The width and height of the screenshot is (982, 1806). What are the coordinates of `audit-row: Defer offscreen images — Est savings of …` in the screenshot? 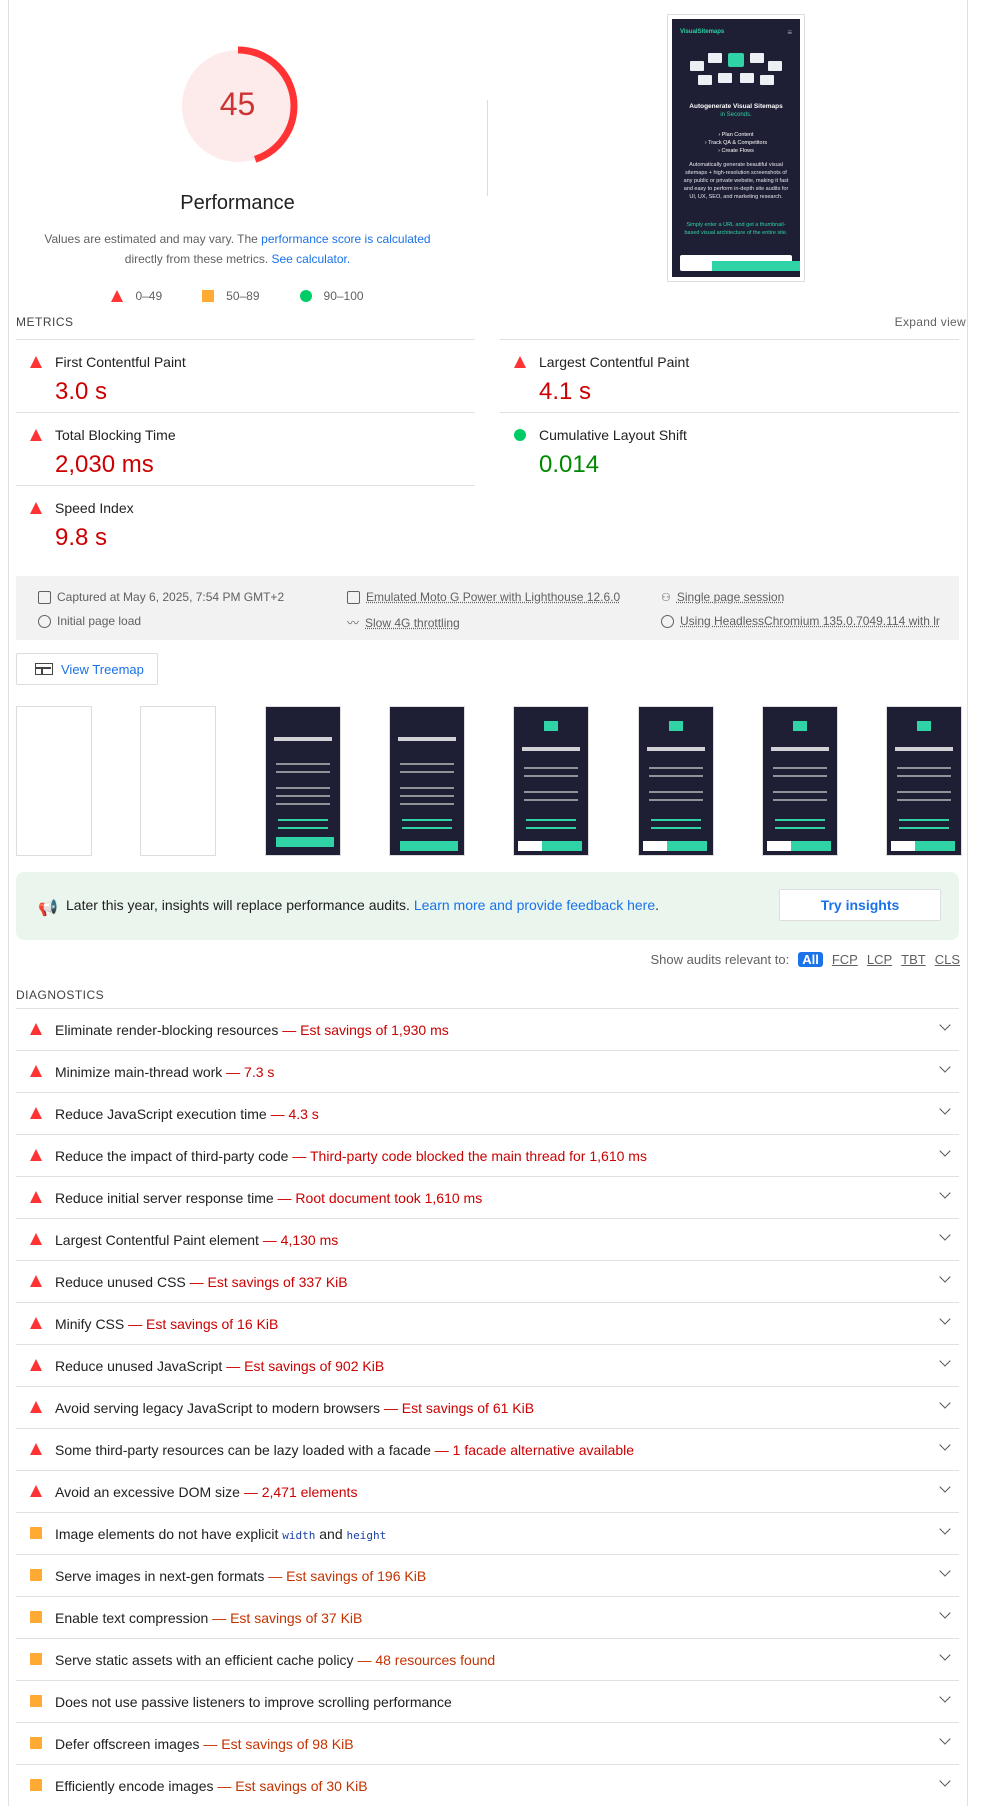 It's located at (487, 1743).